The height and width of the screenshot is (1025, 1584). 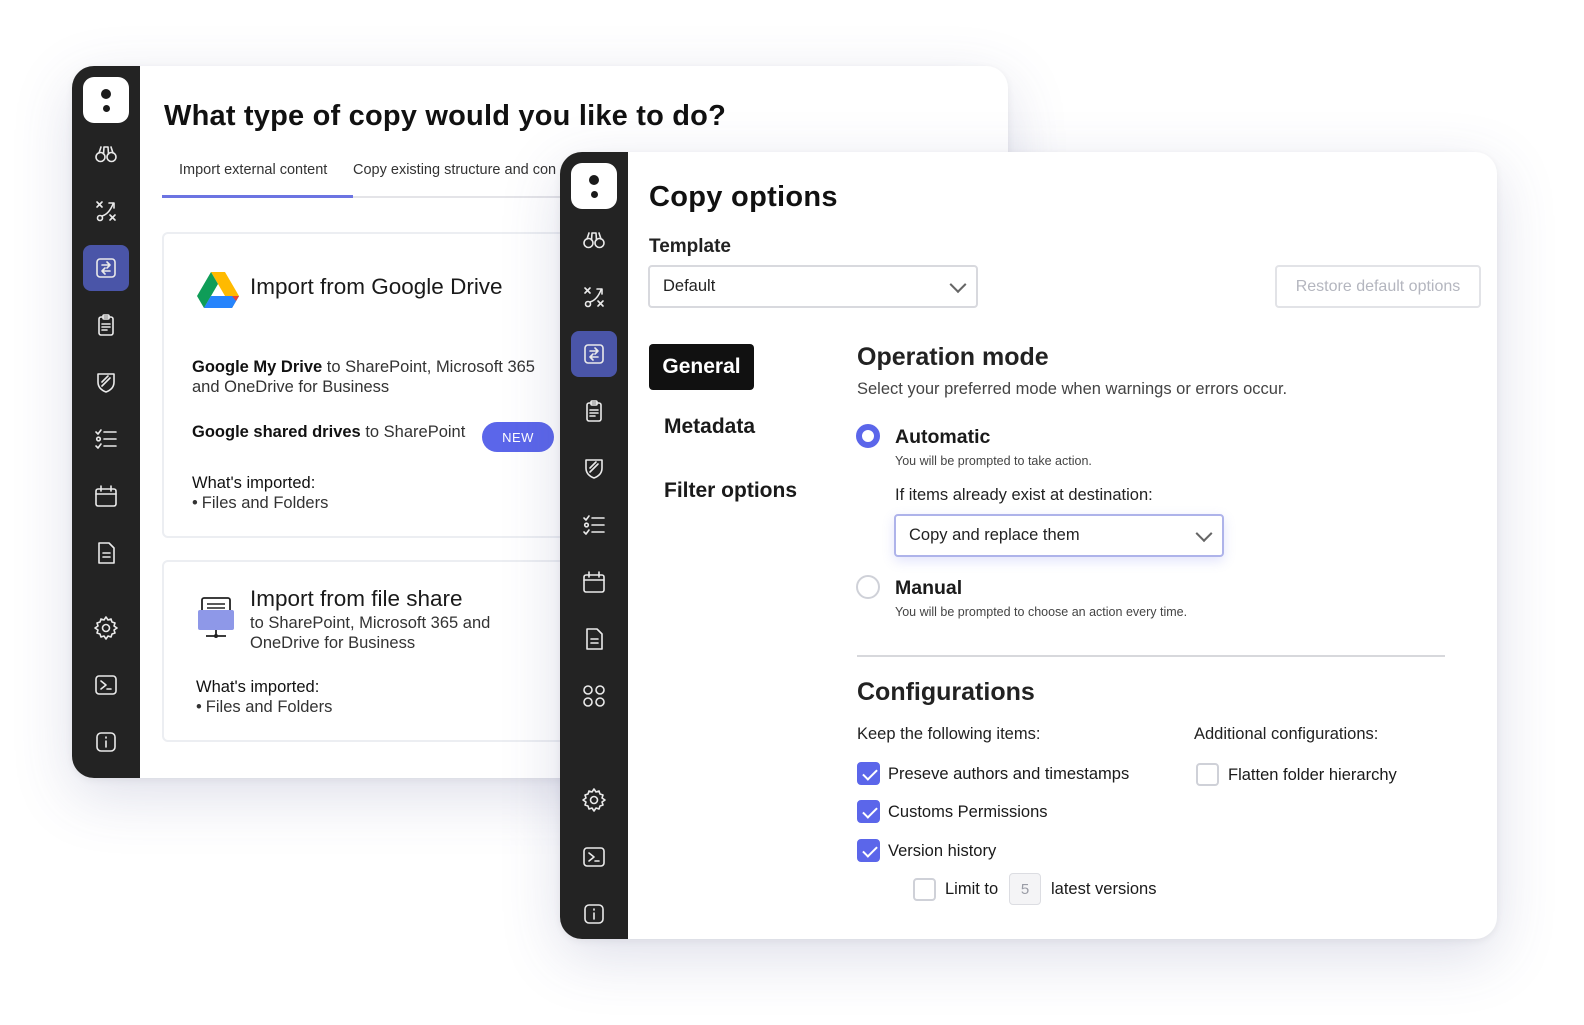 What do you see at coordinates (953, 357) in the screenshot?
I see `operation-mode-title: Operation mode` at bounding box center [953, 357].